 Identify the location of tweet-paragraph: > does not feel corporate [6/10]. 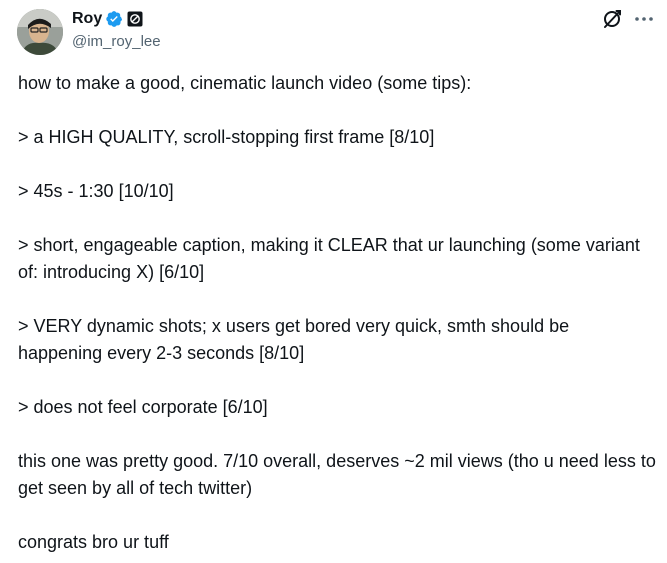
(143, 407).